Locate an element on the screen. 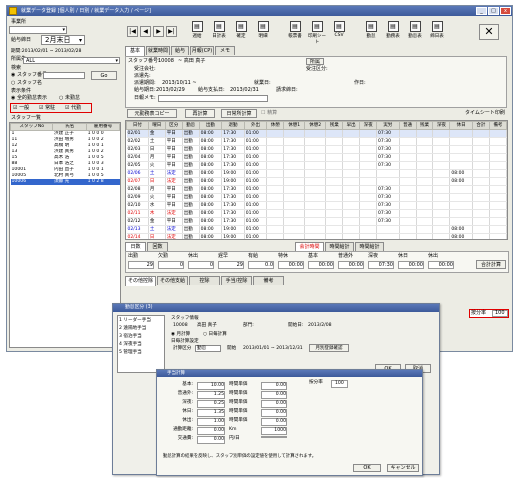 This screenshot has width=514, height=478. tab-bottom-4: 備考 is located at coordinates (268, 280).